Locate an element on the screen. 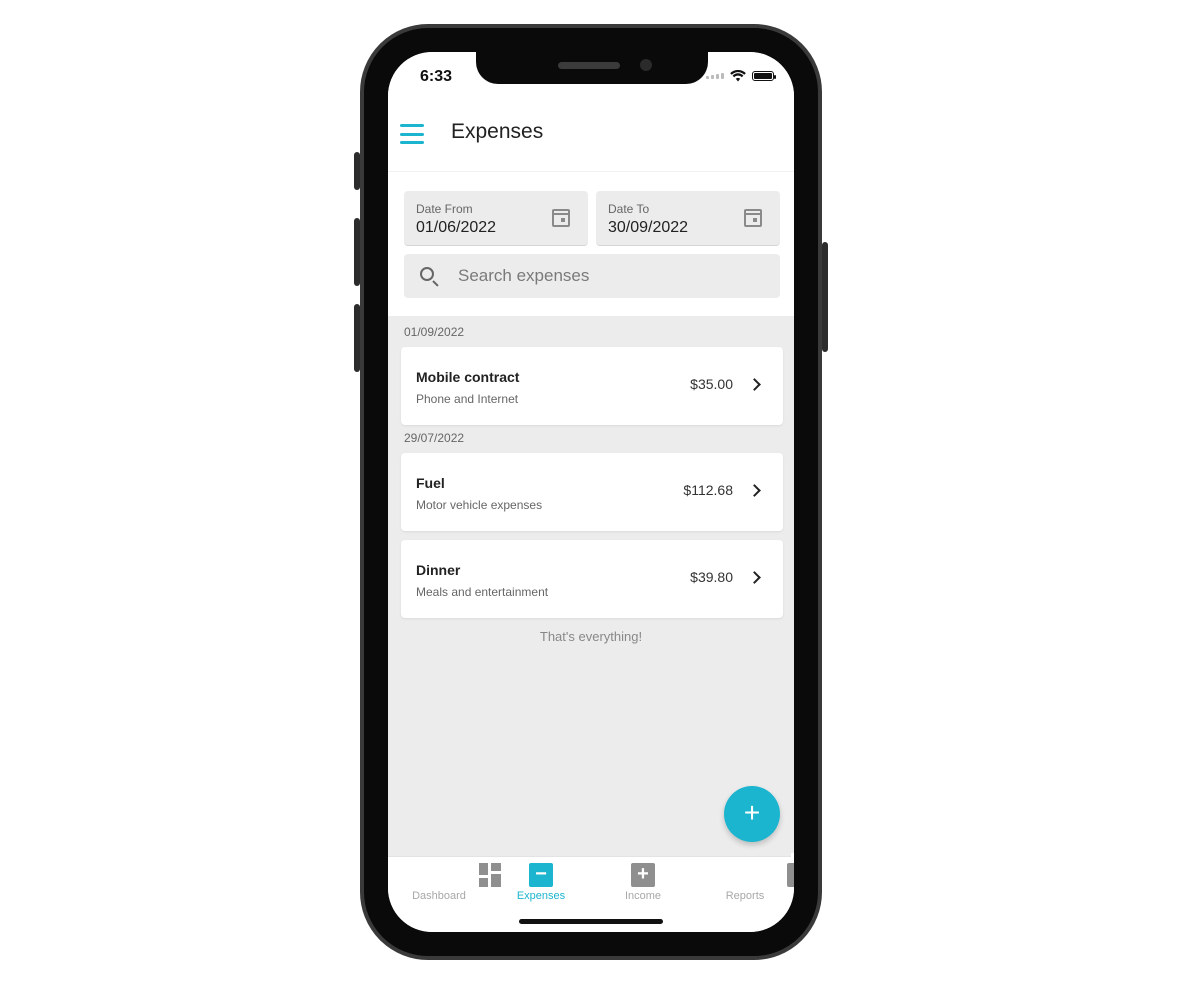 This screenshot has width=1183, height=985. home-indicator is located at coordinates (591, 921).